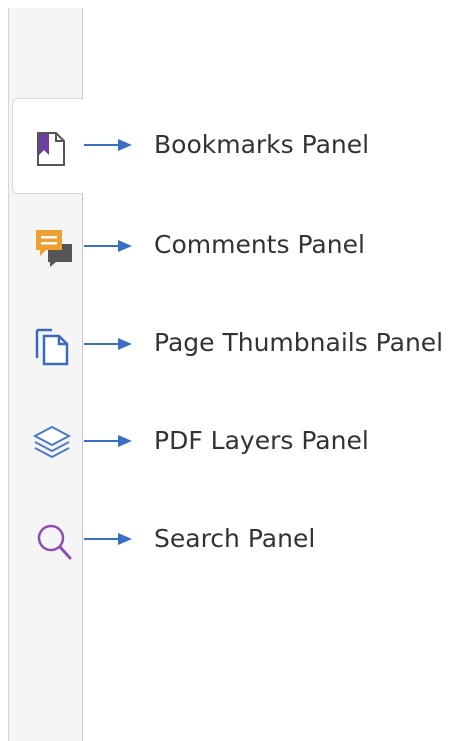 Image resolution: width=475 pixels, height=741 pixels. What do you see at coordinates (299, 342) in the screenshot?
I see `page-thumbnails-panel-label: Page Thumbnails Panel` at bounding box center [299, 342].